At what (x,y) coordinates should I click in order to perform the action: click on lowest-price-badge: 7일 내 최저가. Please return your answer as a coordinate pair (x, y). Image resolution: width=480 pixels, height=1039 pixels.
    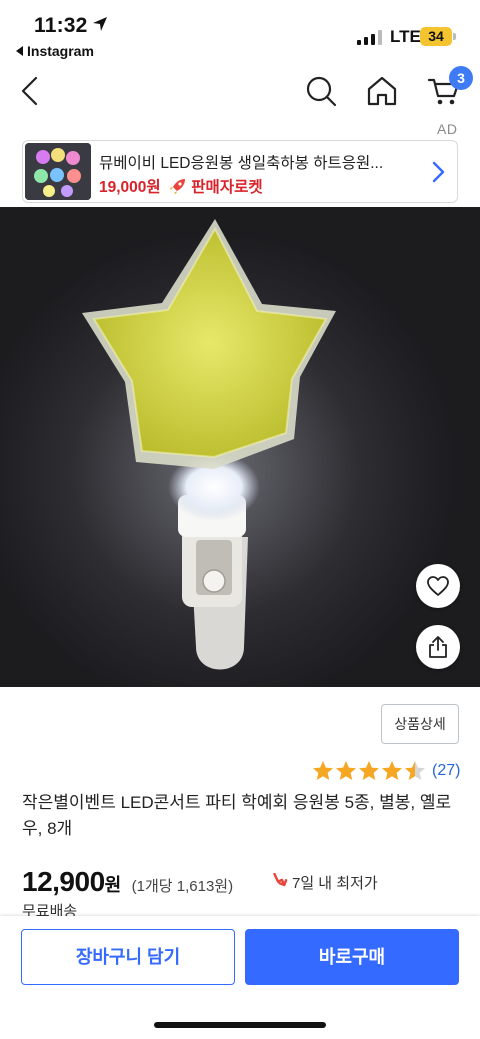
    Looking at the image, I should click on (324, 882).